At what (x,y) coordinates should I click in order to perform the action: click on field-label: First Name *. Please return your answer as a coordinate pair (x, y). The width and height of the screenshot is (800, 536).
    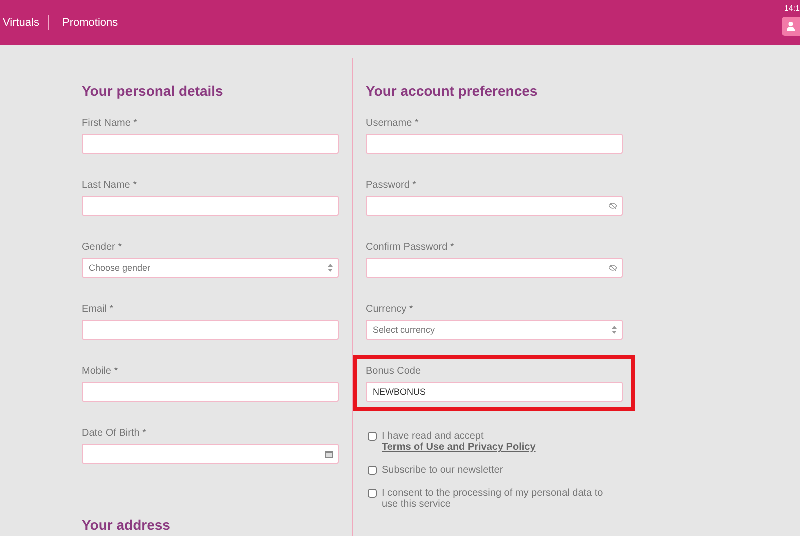
    Looking at the image, I should click on (110, 124).